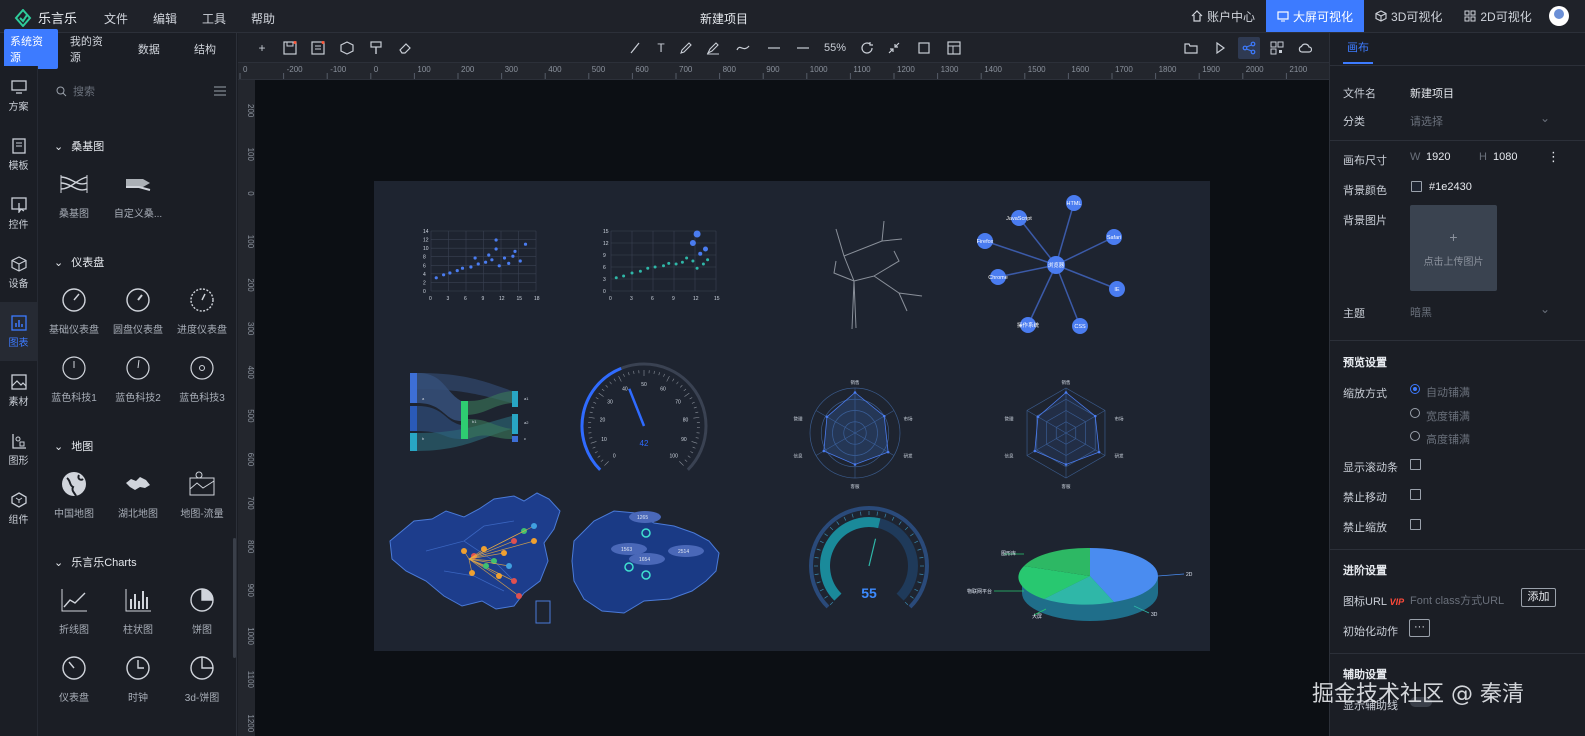  I want to click on left-panel-scrollbar, so click(234, 598).